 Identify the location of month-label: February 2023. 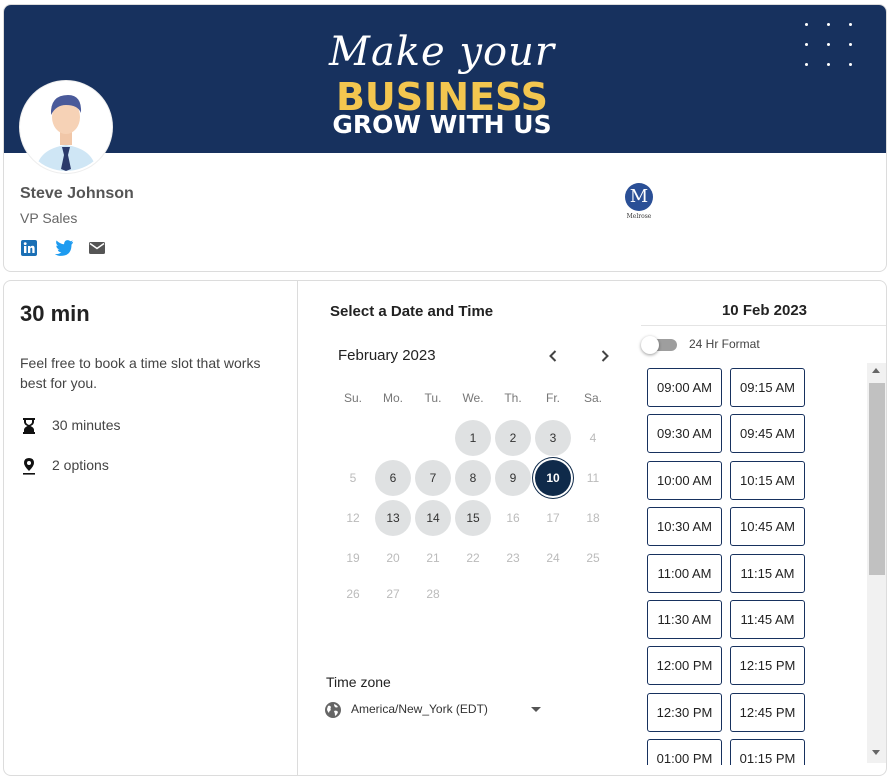
(387, 355).